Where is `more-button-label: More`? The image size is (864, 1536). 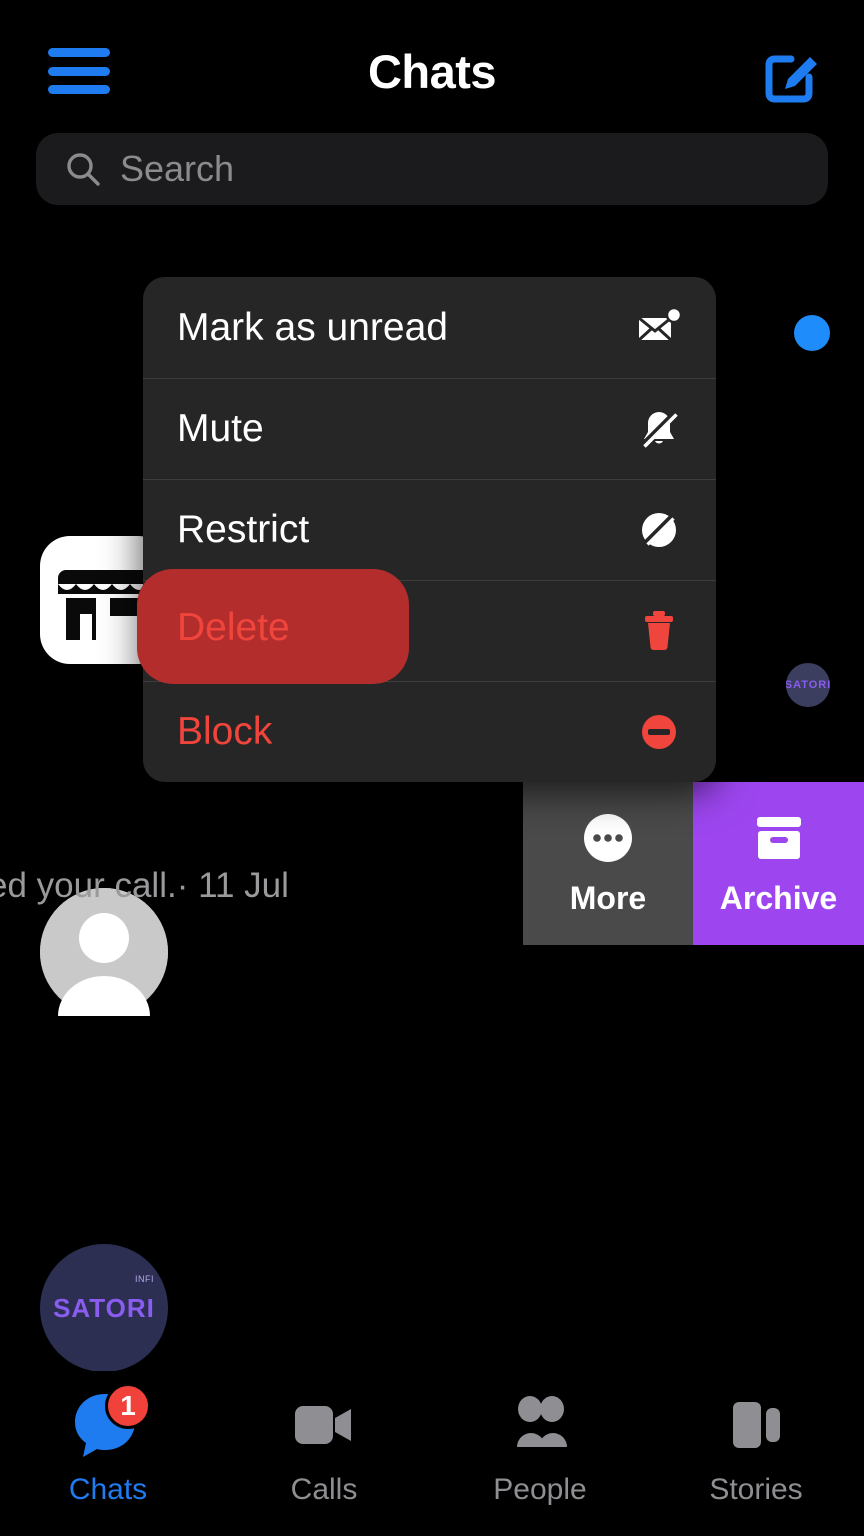 more-button-label: More is located at coordinates (608, 898).